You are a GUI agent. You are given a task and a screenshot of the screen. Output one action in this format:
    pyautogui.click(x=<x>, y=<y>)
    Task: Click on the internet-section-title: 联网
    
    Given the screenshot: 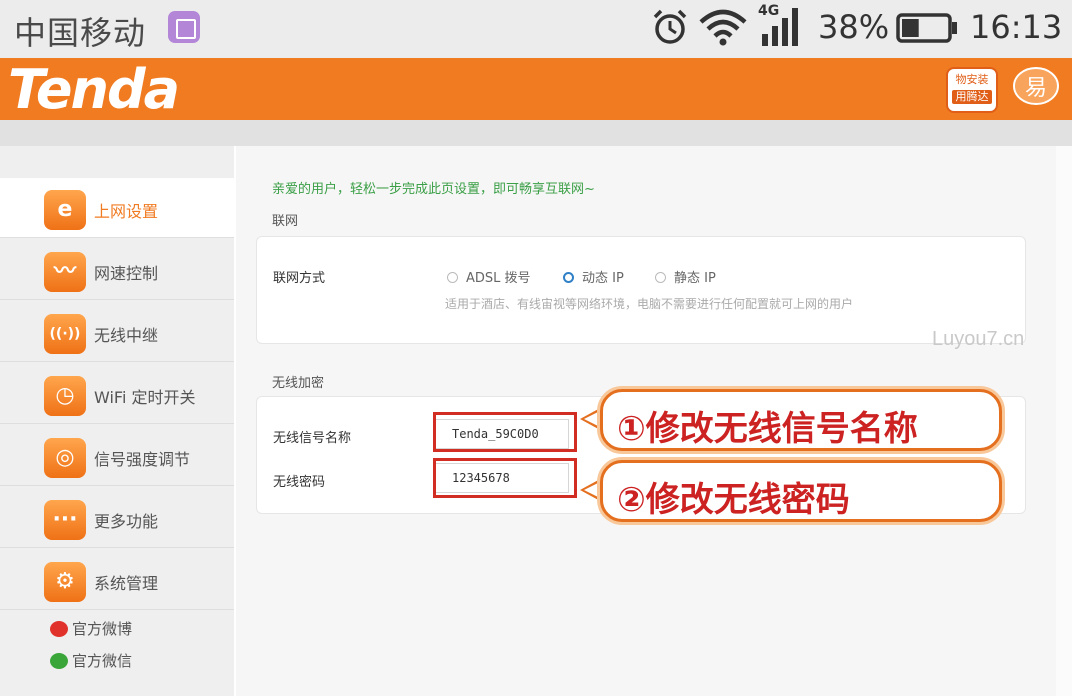 What is the action you would take?
    pyautogui.click(x=285, y=221)
    